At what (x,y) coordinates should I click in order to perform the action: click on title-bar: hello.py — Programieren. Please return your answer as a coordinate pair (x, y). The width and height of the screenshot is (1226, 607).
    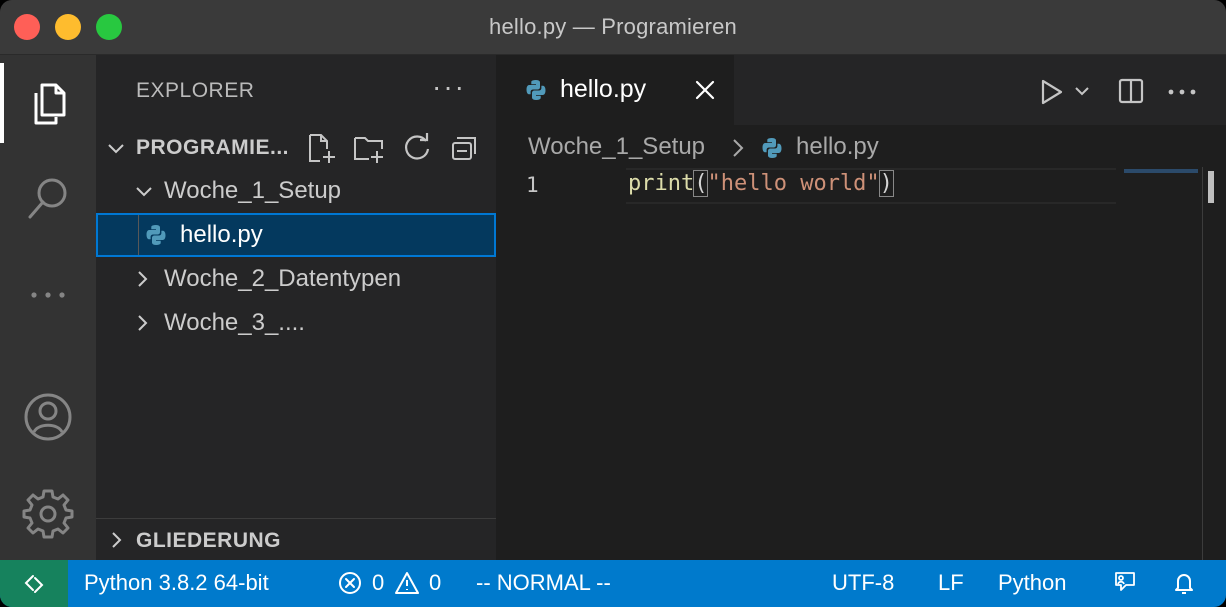
    Looking at the image, I should click on (613, 27).